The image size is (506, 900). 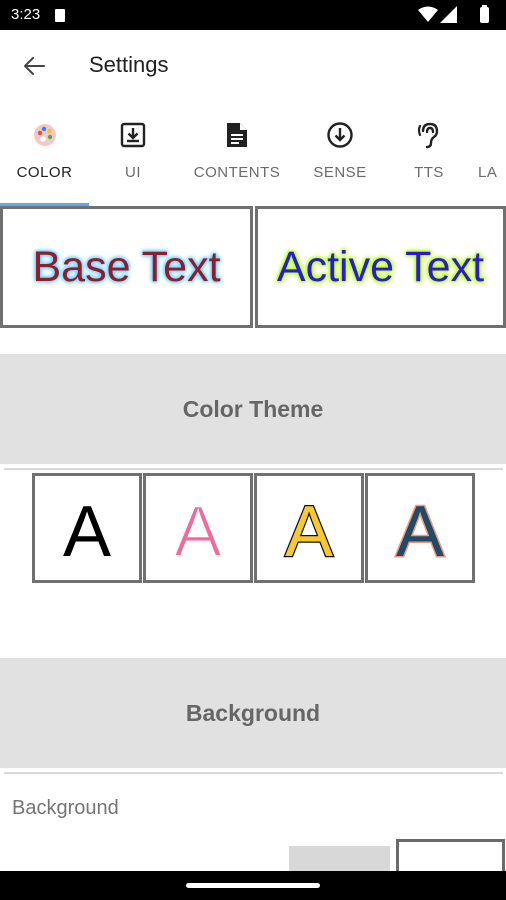 I want to click on app-bar: Settings, so click(x=253, y=65).